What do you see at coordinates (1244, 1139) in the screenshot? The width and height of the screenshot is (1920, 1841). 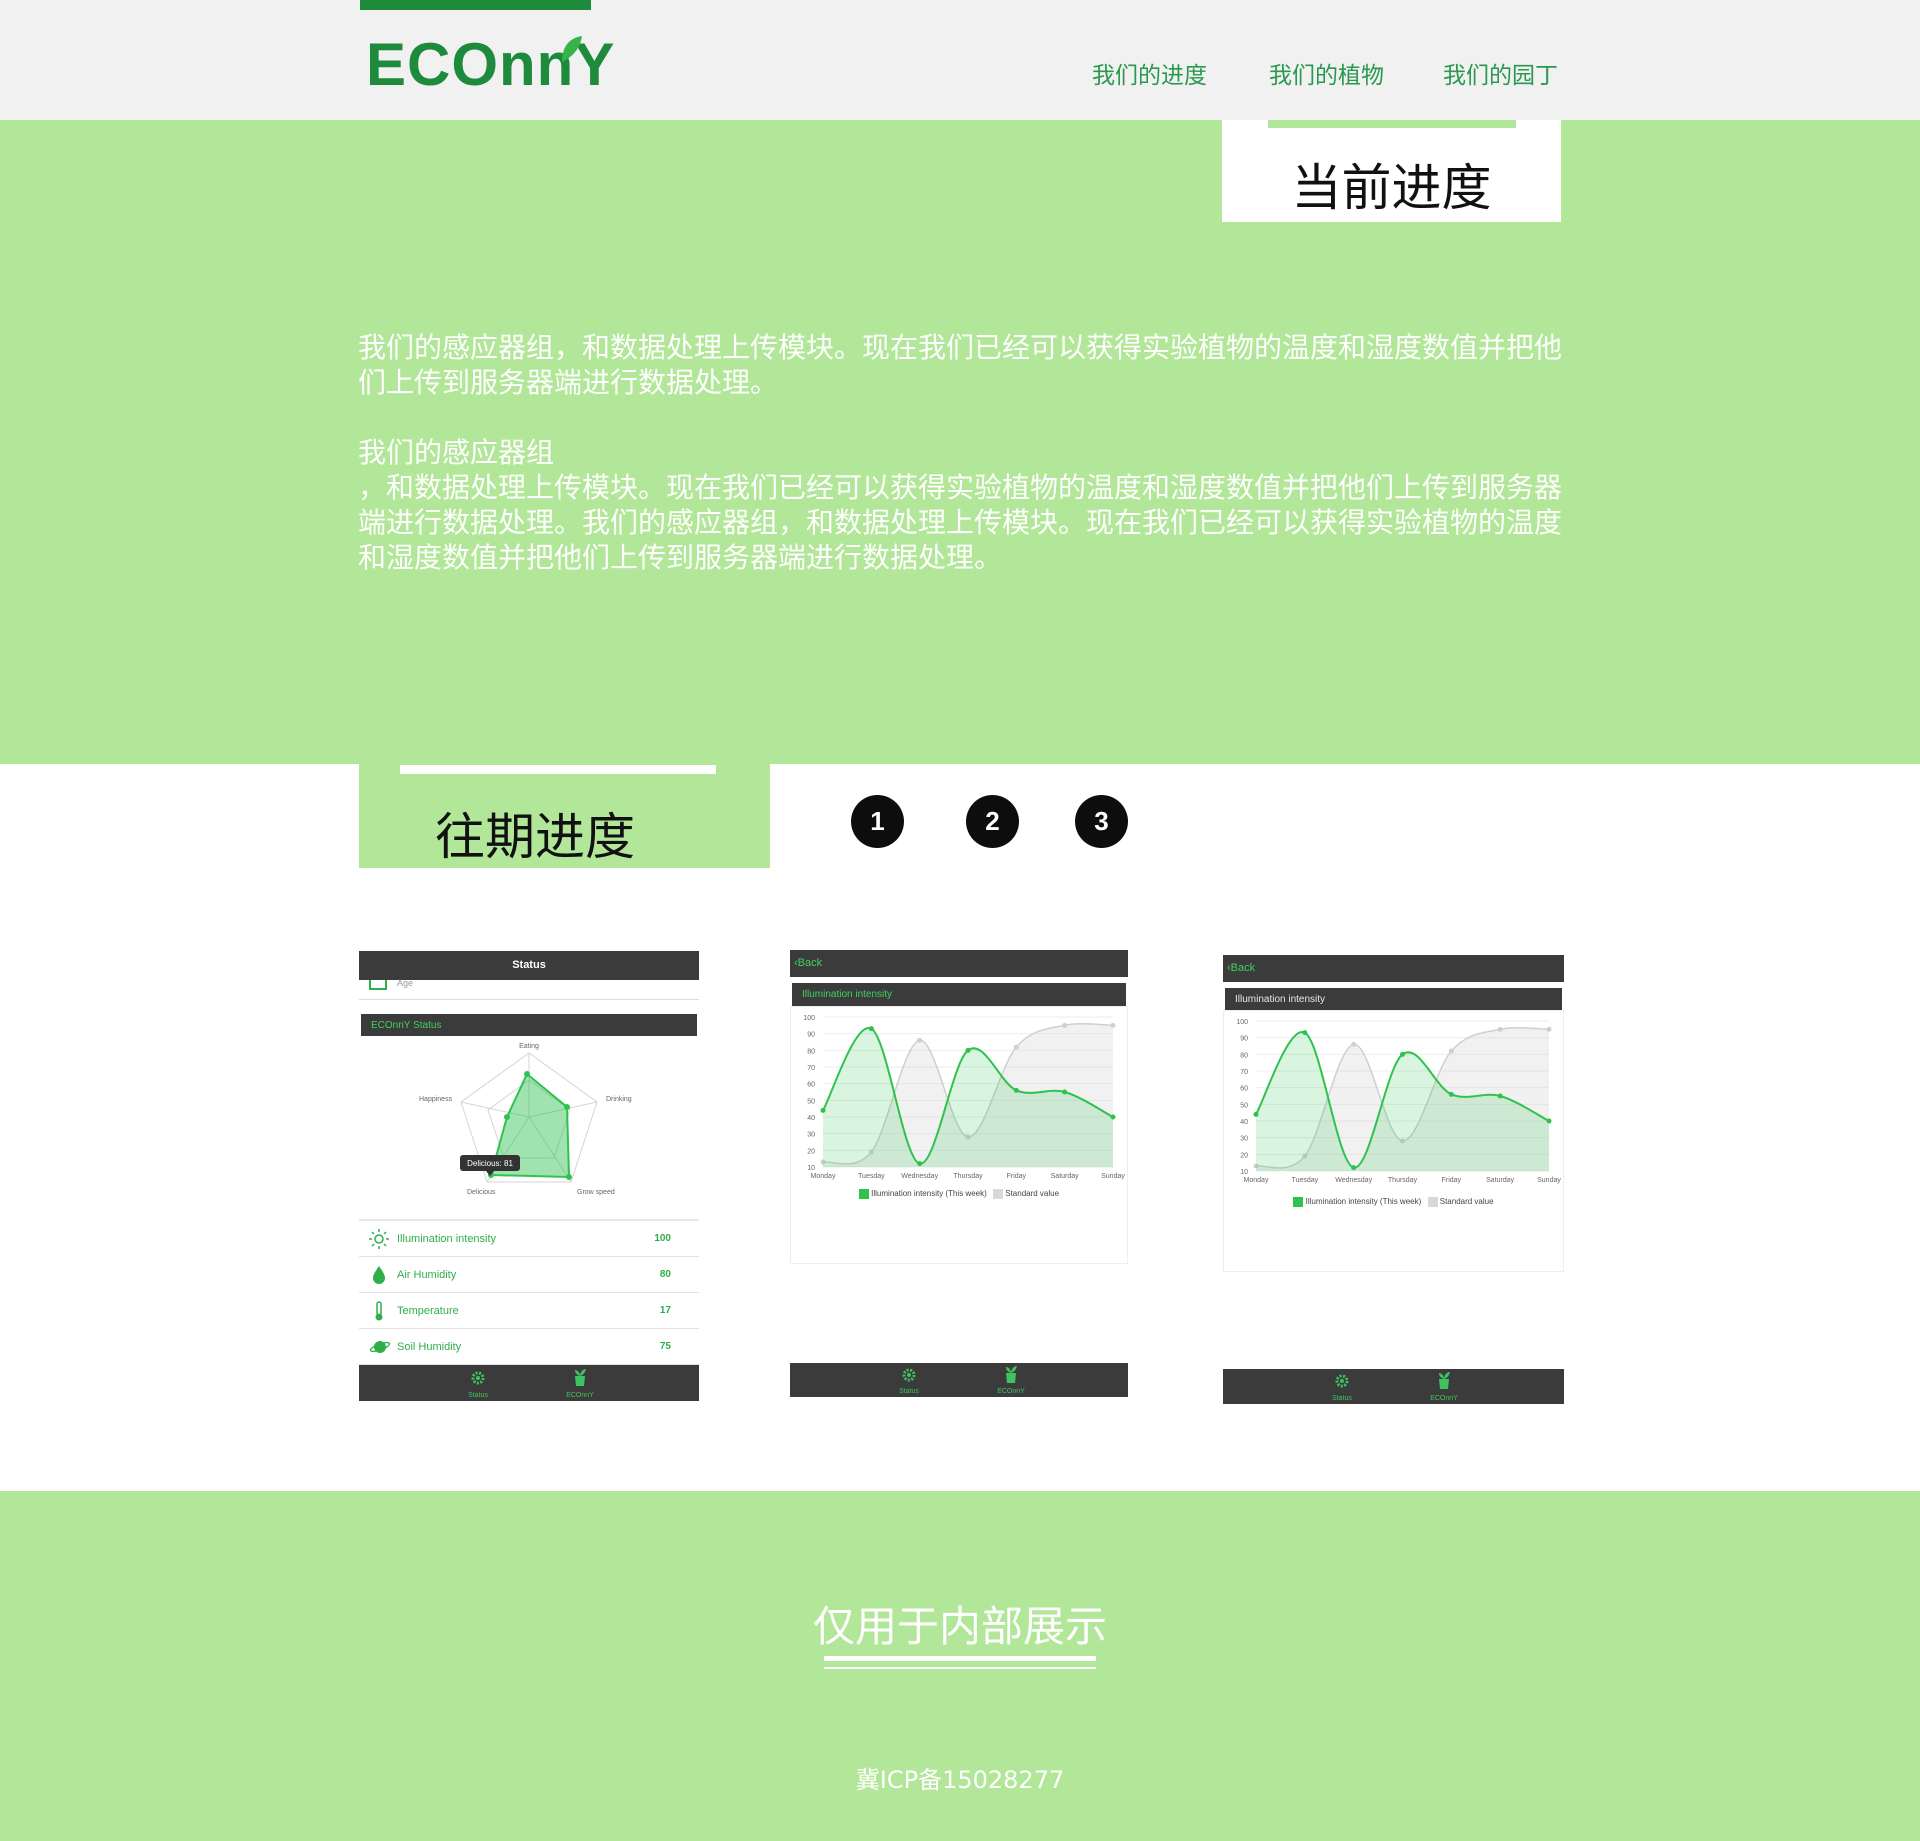 I see `y-tick-label: 30` at bounding box center [1244, 1139].